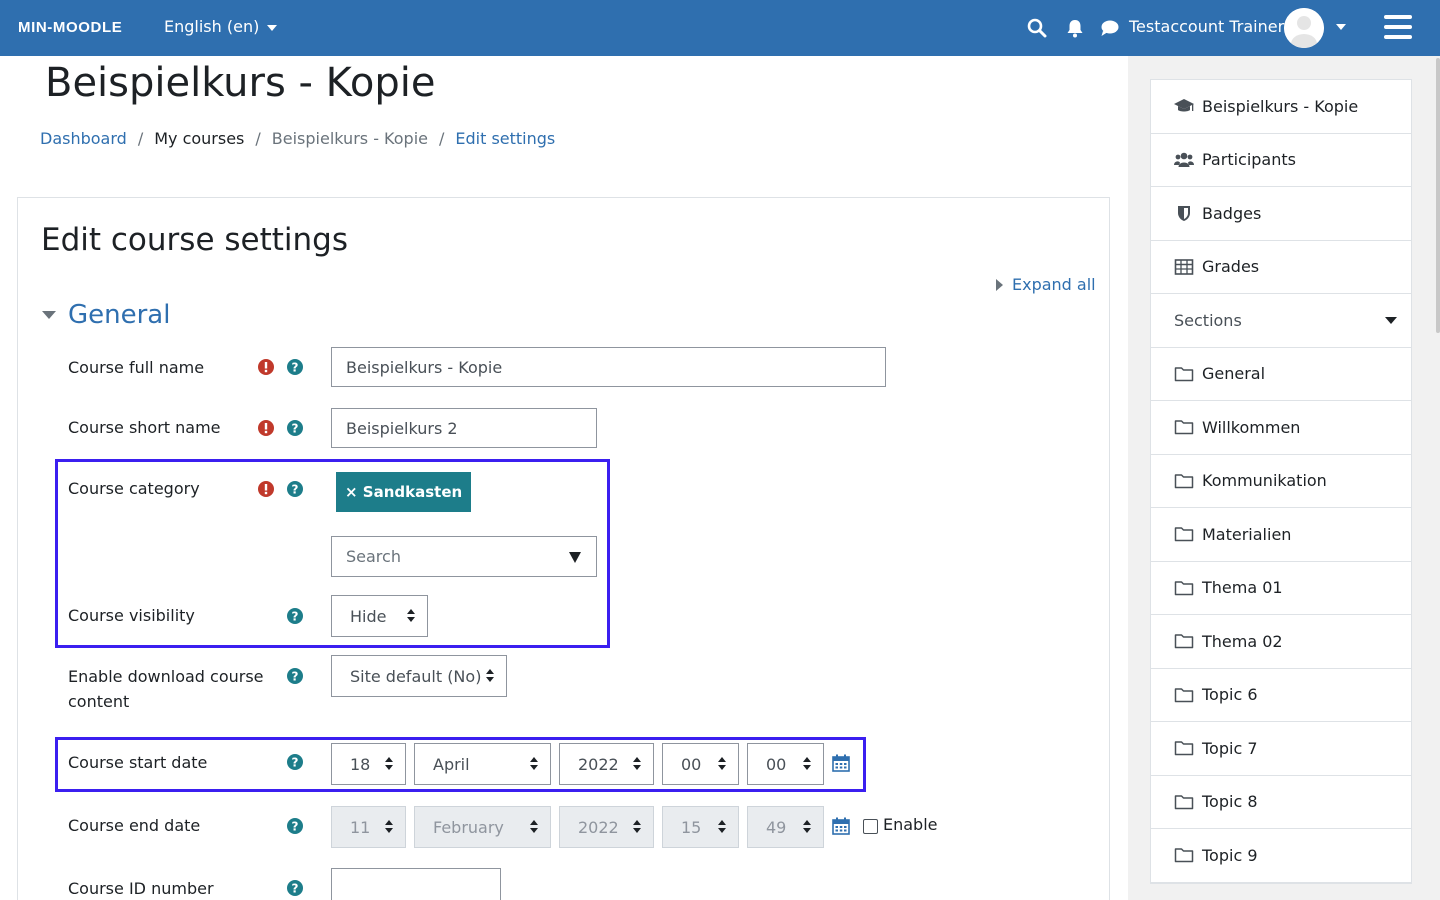 Image resolution: width=1440 pixels, height=900 pixels. I want to click on startdate-month-select: April, so click(482, 764).